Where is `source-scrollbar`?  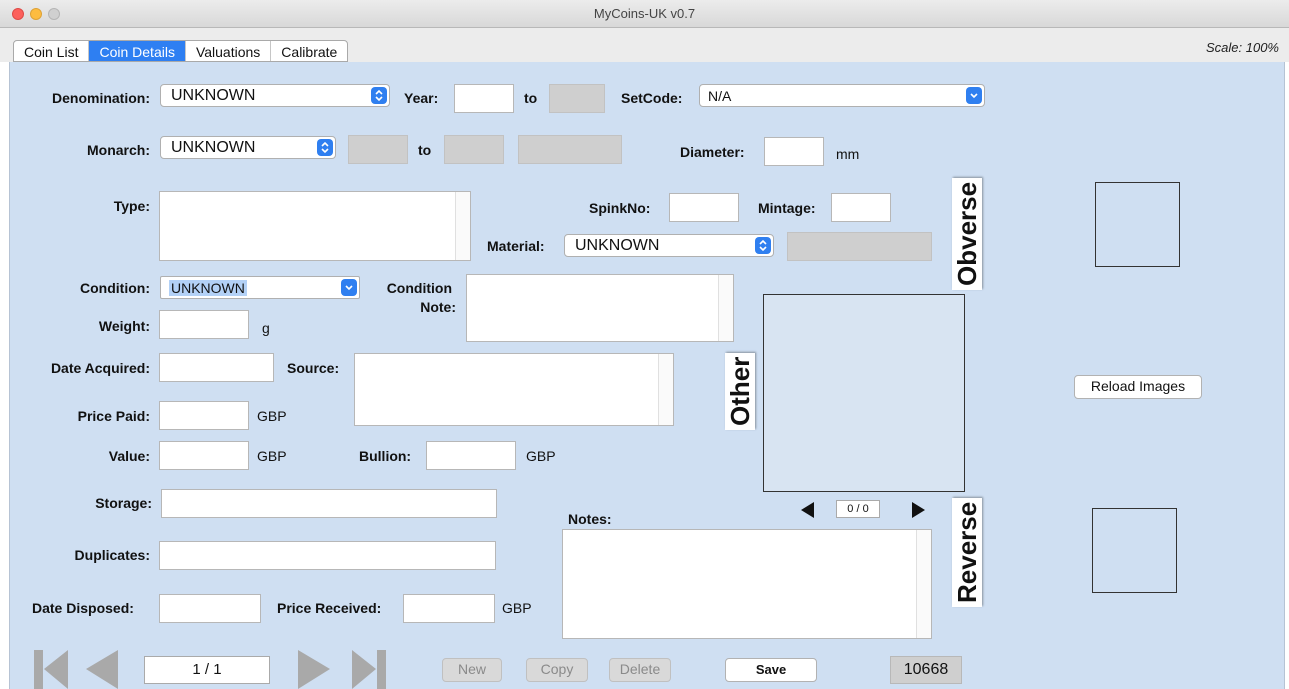
source-scrollbar is located at coordinates (665, 389).